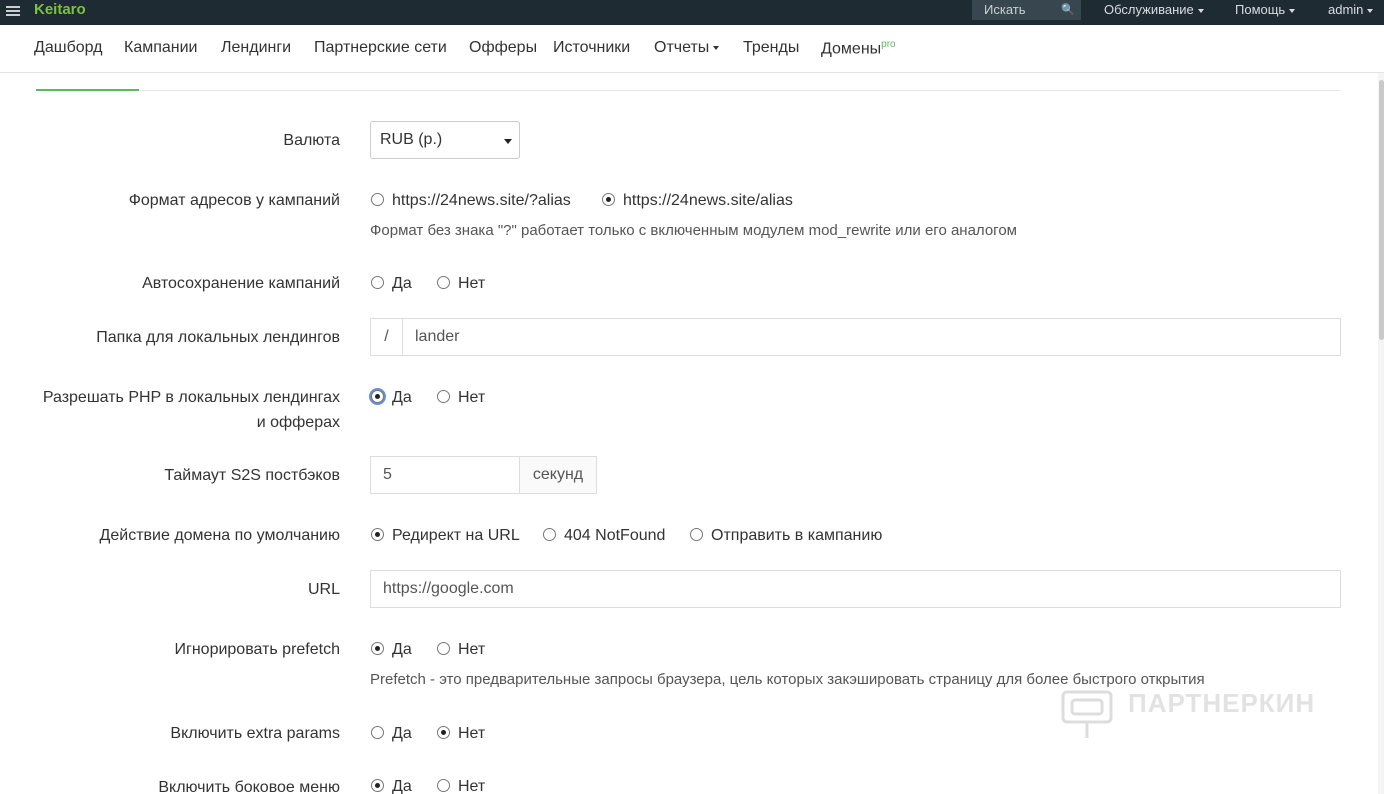  Describe the element at coordinates (391, 398) in the screenshot. I see `allow-php-yes: Да` at that location.